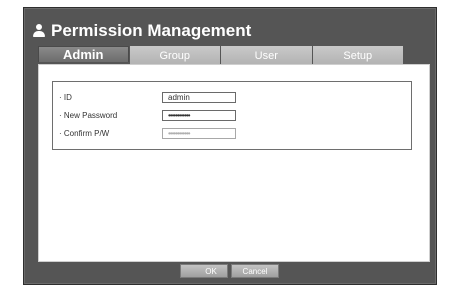 This screenshot has height=299, width=449. What do you see at coordinates (230, 274) in the screenshot?
I see `dialog-footer: OK Cancel` at bounding box center [230, 274].